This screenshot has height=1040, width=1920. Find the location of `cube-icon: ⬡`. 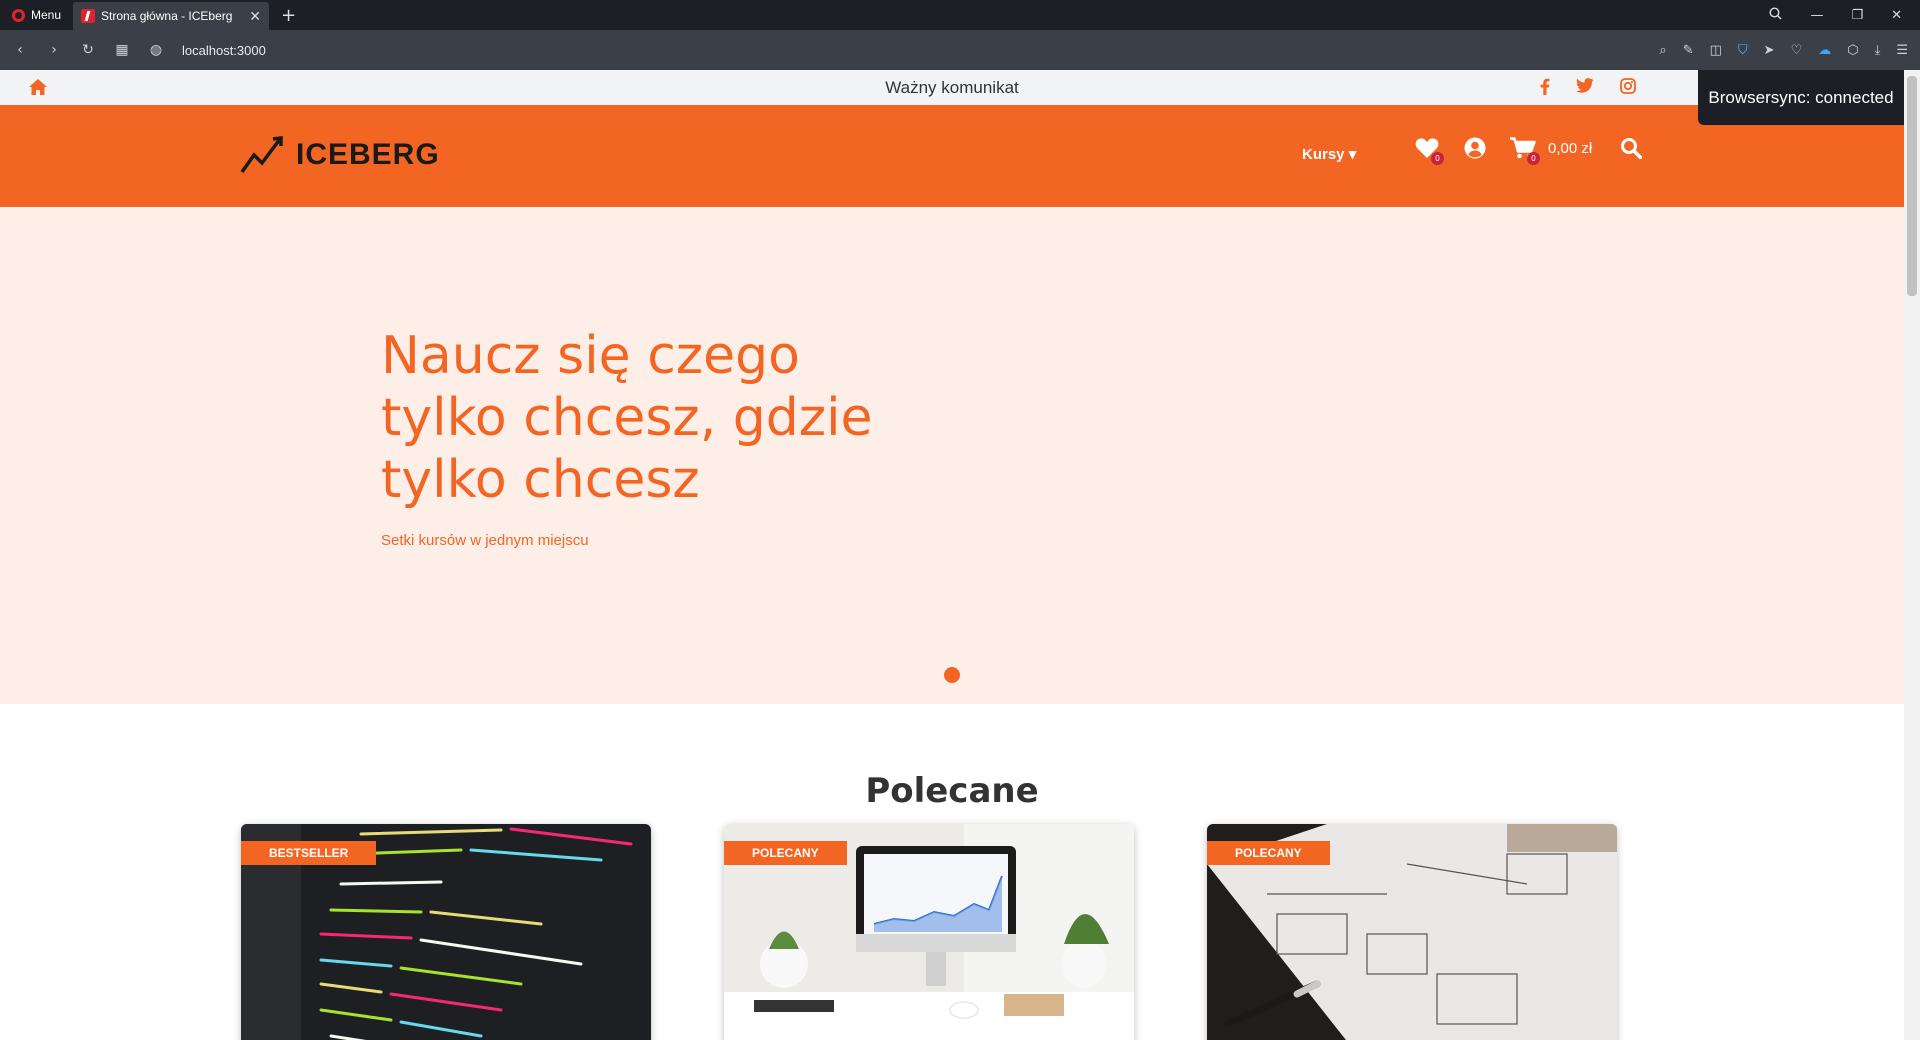

cube-icon: ⬡ is located at coordinates (1852, 50).